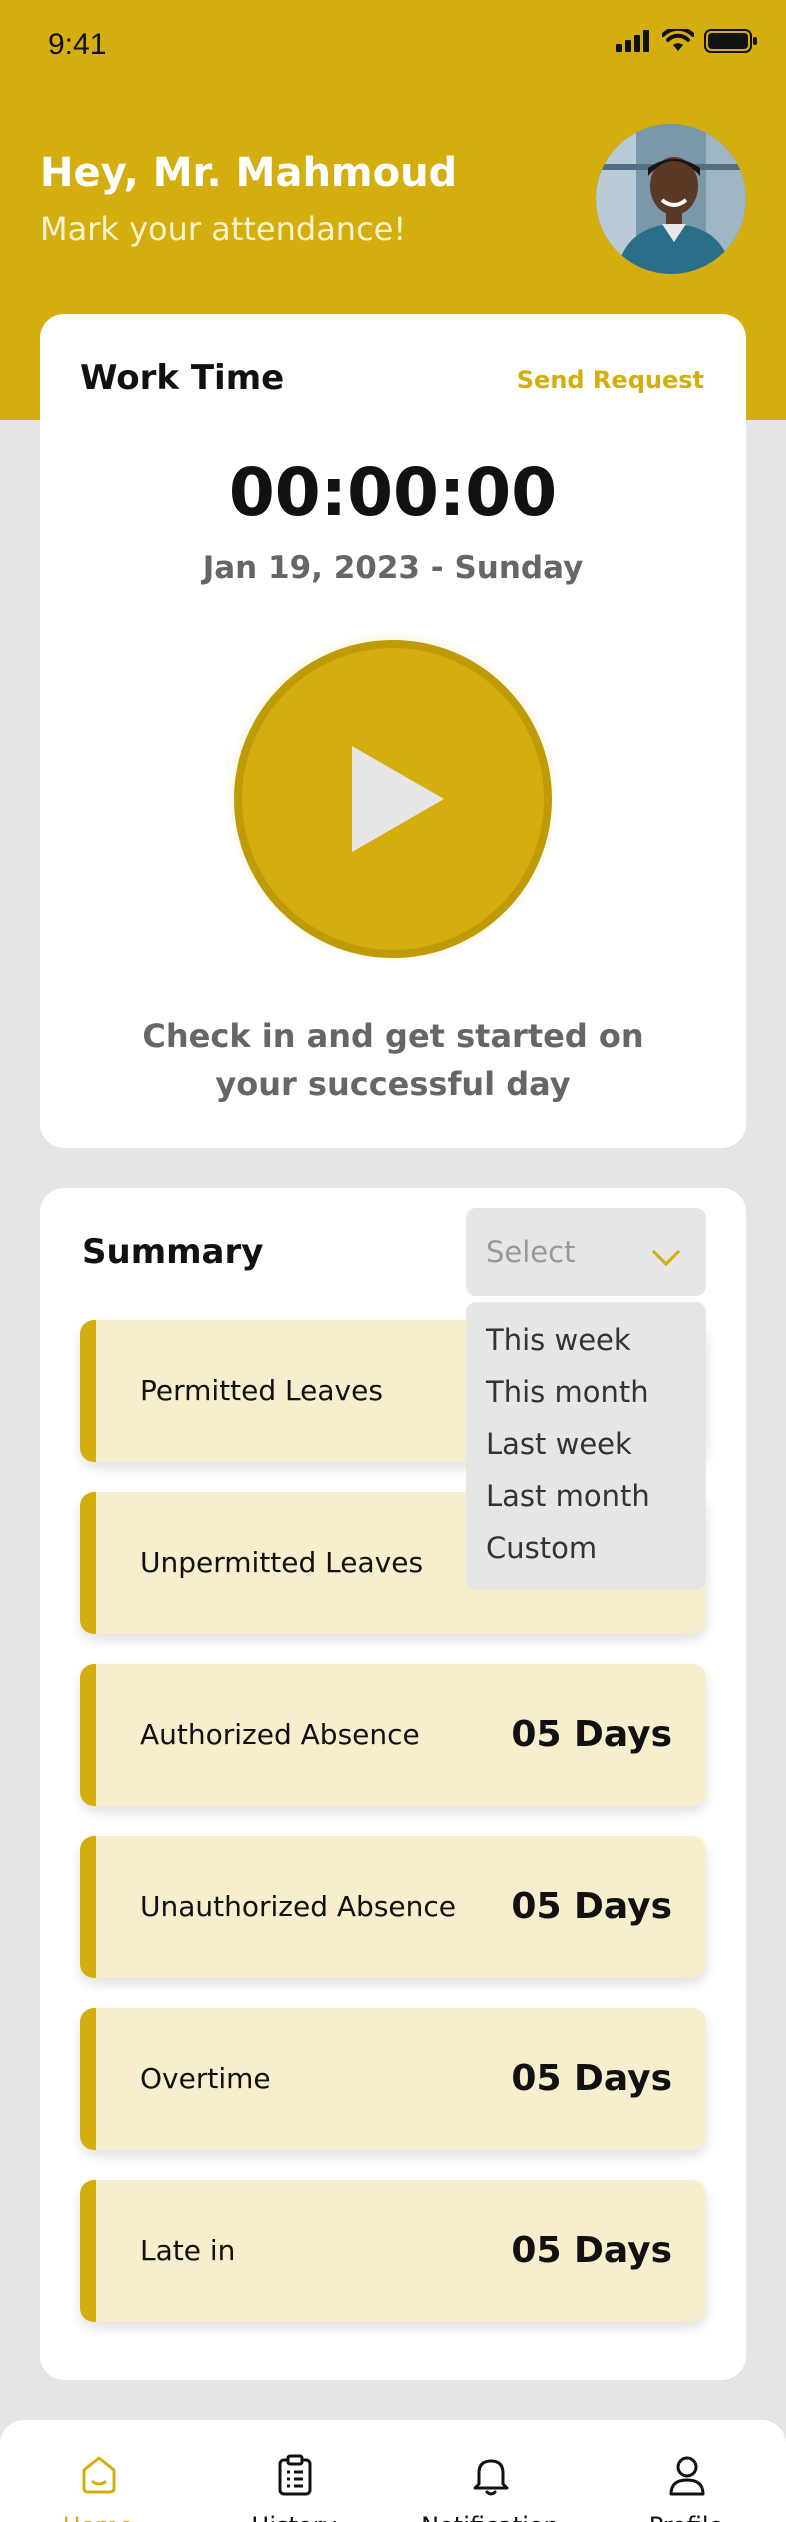 The image size is (786, 2522). I want to click on stat-label: Late in, so click(188, 2250).